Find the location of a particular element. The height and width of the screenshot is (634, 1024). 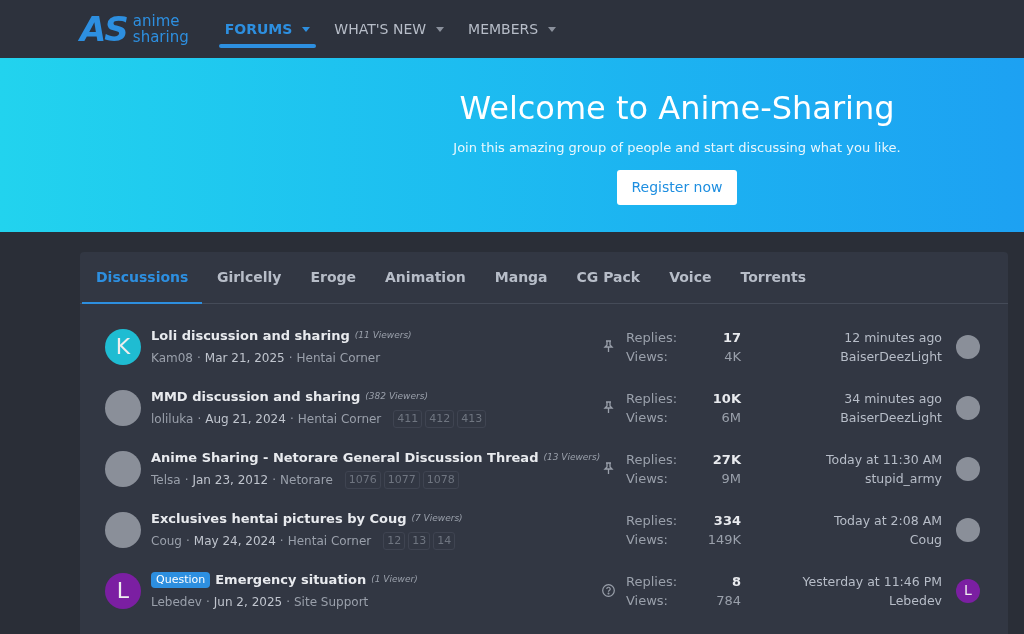

page-link: 13 is located at coordinates (419, 540).